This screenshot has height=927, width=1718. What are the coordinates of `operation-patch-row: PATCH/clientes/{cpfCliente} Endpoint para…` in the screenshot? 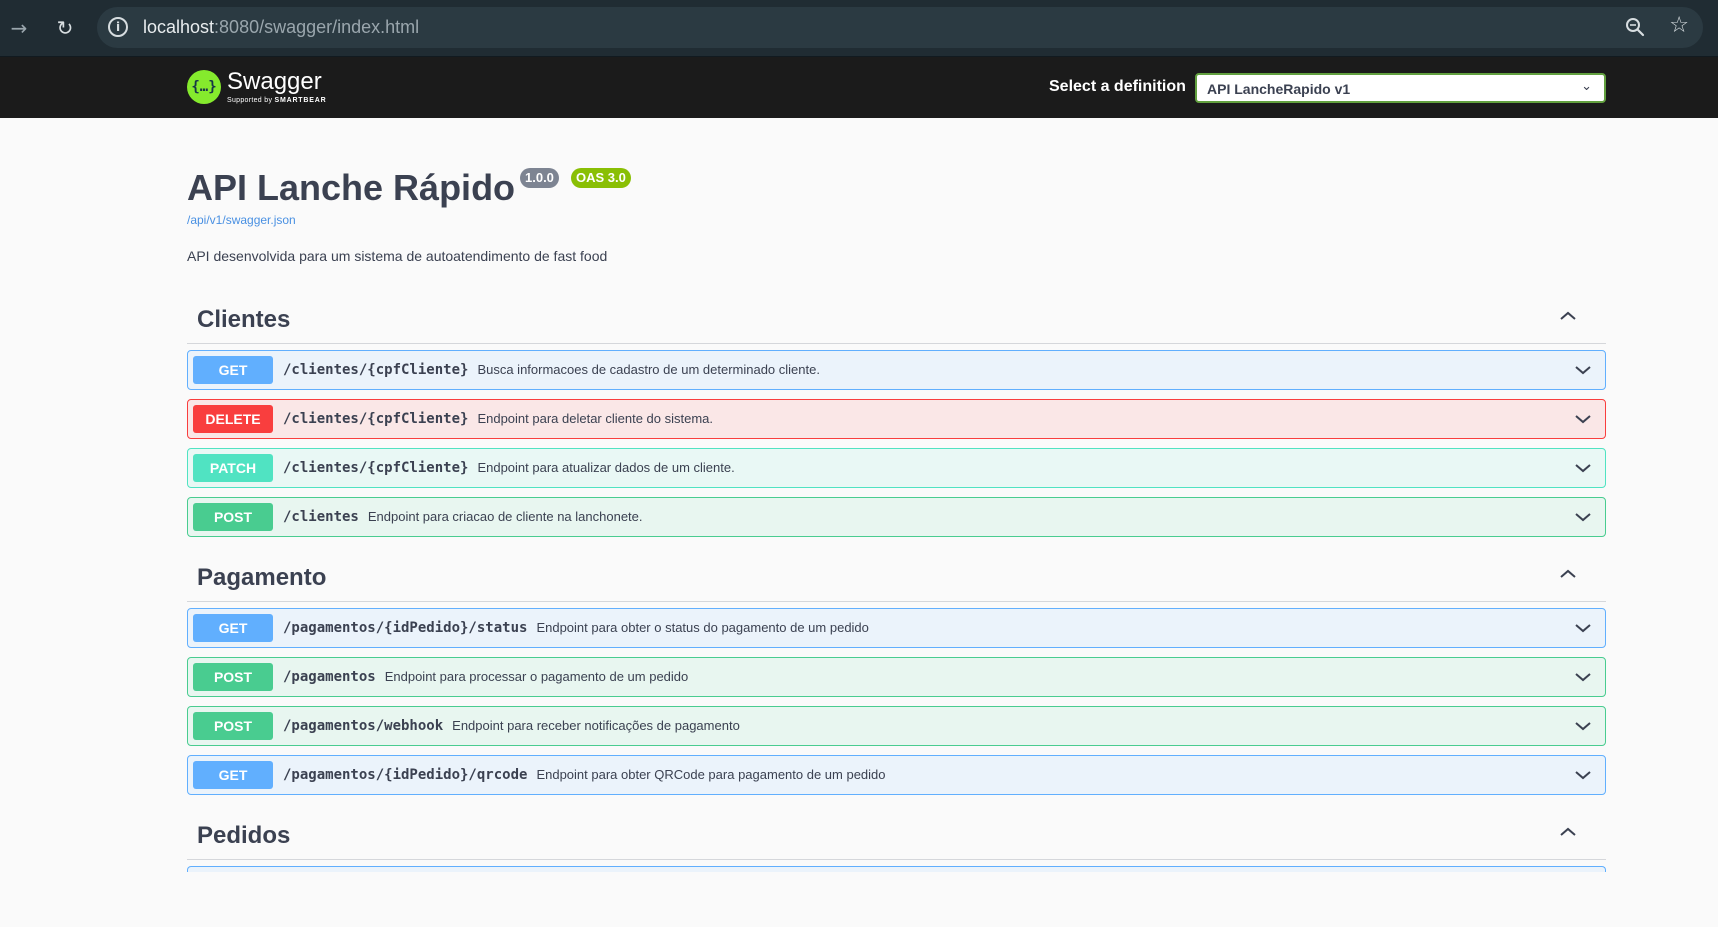 It's located at (896, 468).